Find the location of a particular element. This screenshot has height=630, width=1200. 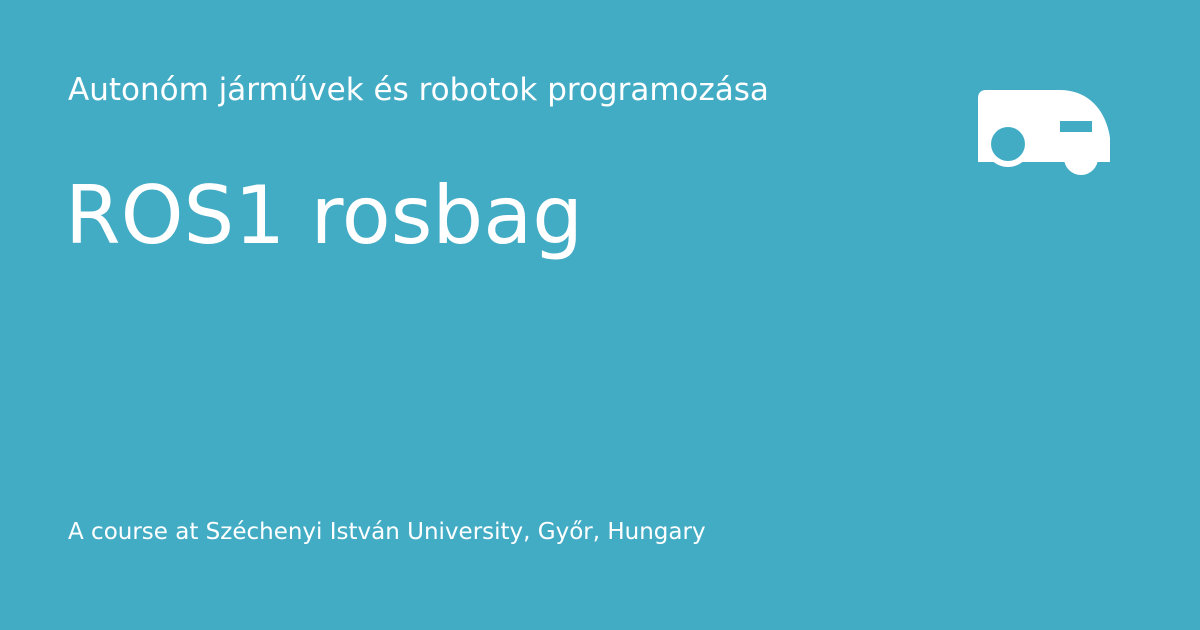

vehicle-front-wheel-hub is located at coordinates (1008, 144).